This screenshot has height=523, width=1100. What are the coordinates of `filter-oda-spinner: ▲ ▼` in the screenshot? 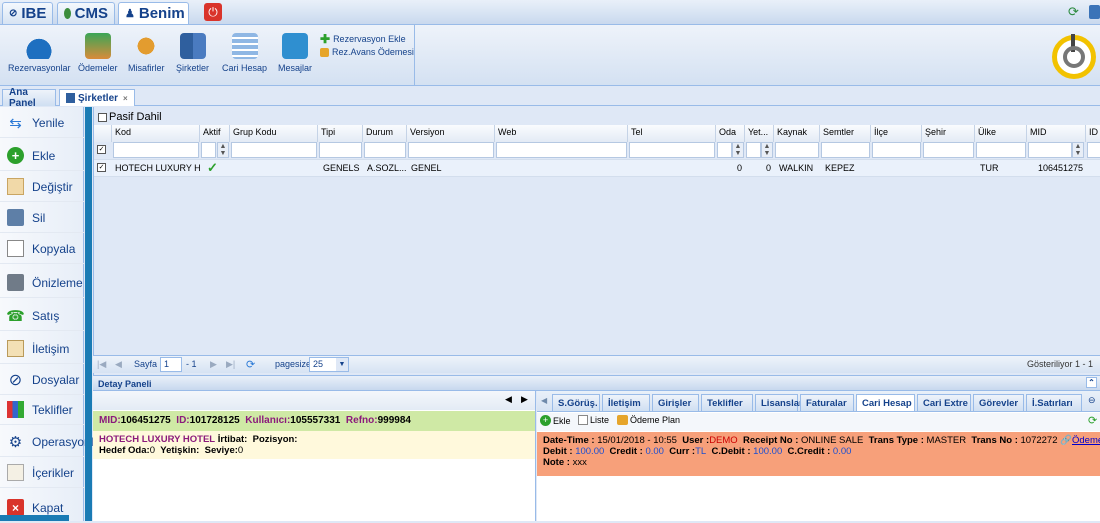 It's located at (738, 150).